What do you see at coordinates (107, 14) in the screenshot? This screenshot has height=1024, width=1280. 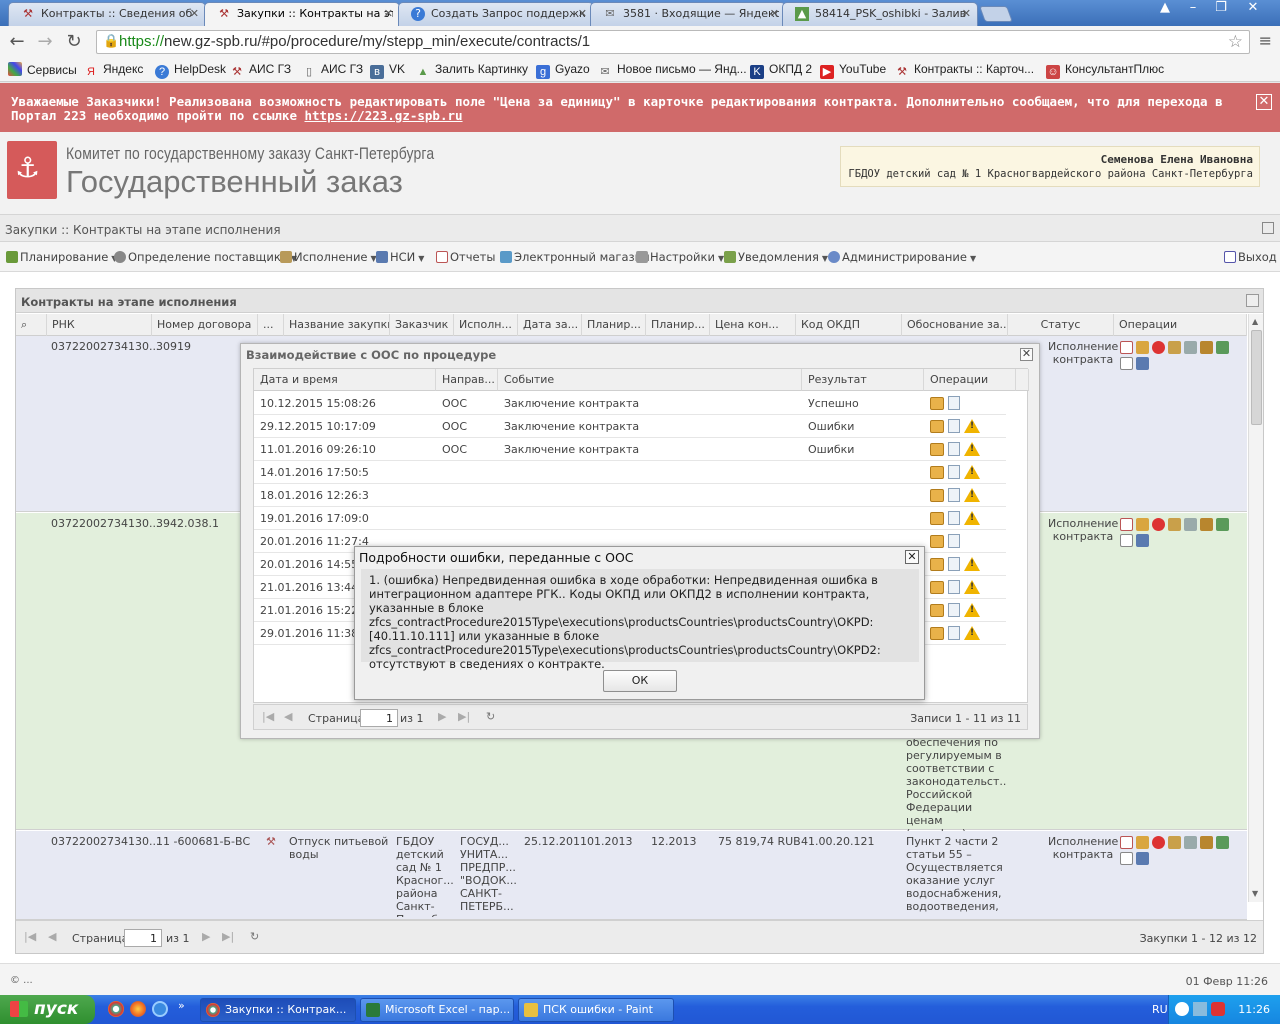 I see `browser-tab: ⚒ Контракты :: Сведения об ✕` at bounding box center [107, 14].